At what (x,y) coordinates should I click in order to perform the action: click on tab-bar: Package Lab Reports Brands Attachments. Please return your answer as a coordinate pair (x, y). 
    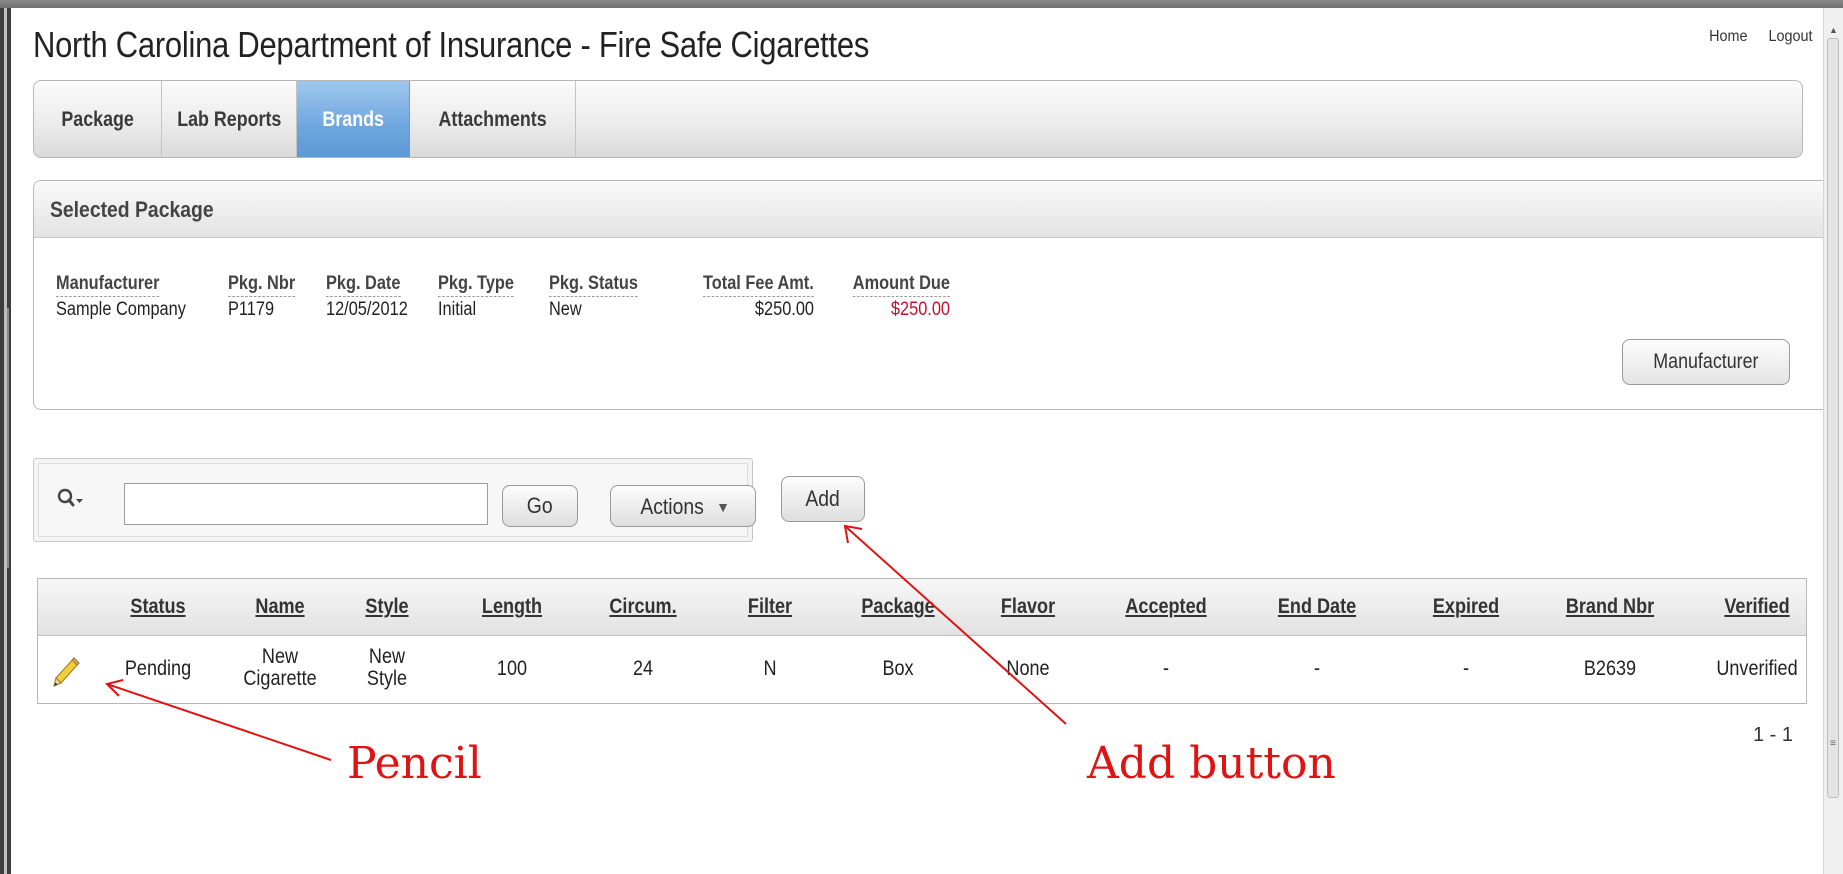
    Looking at the image, I should click on (918, 119).